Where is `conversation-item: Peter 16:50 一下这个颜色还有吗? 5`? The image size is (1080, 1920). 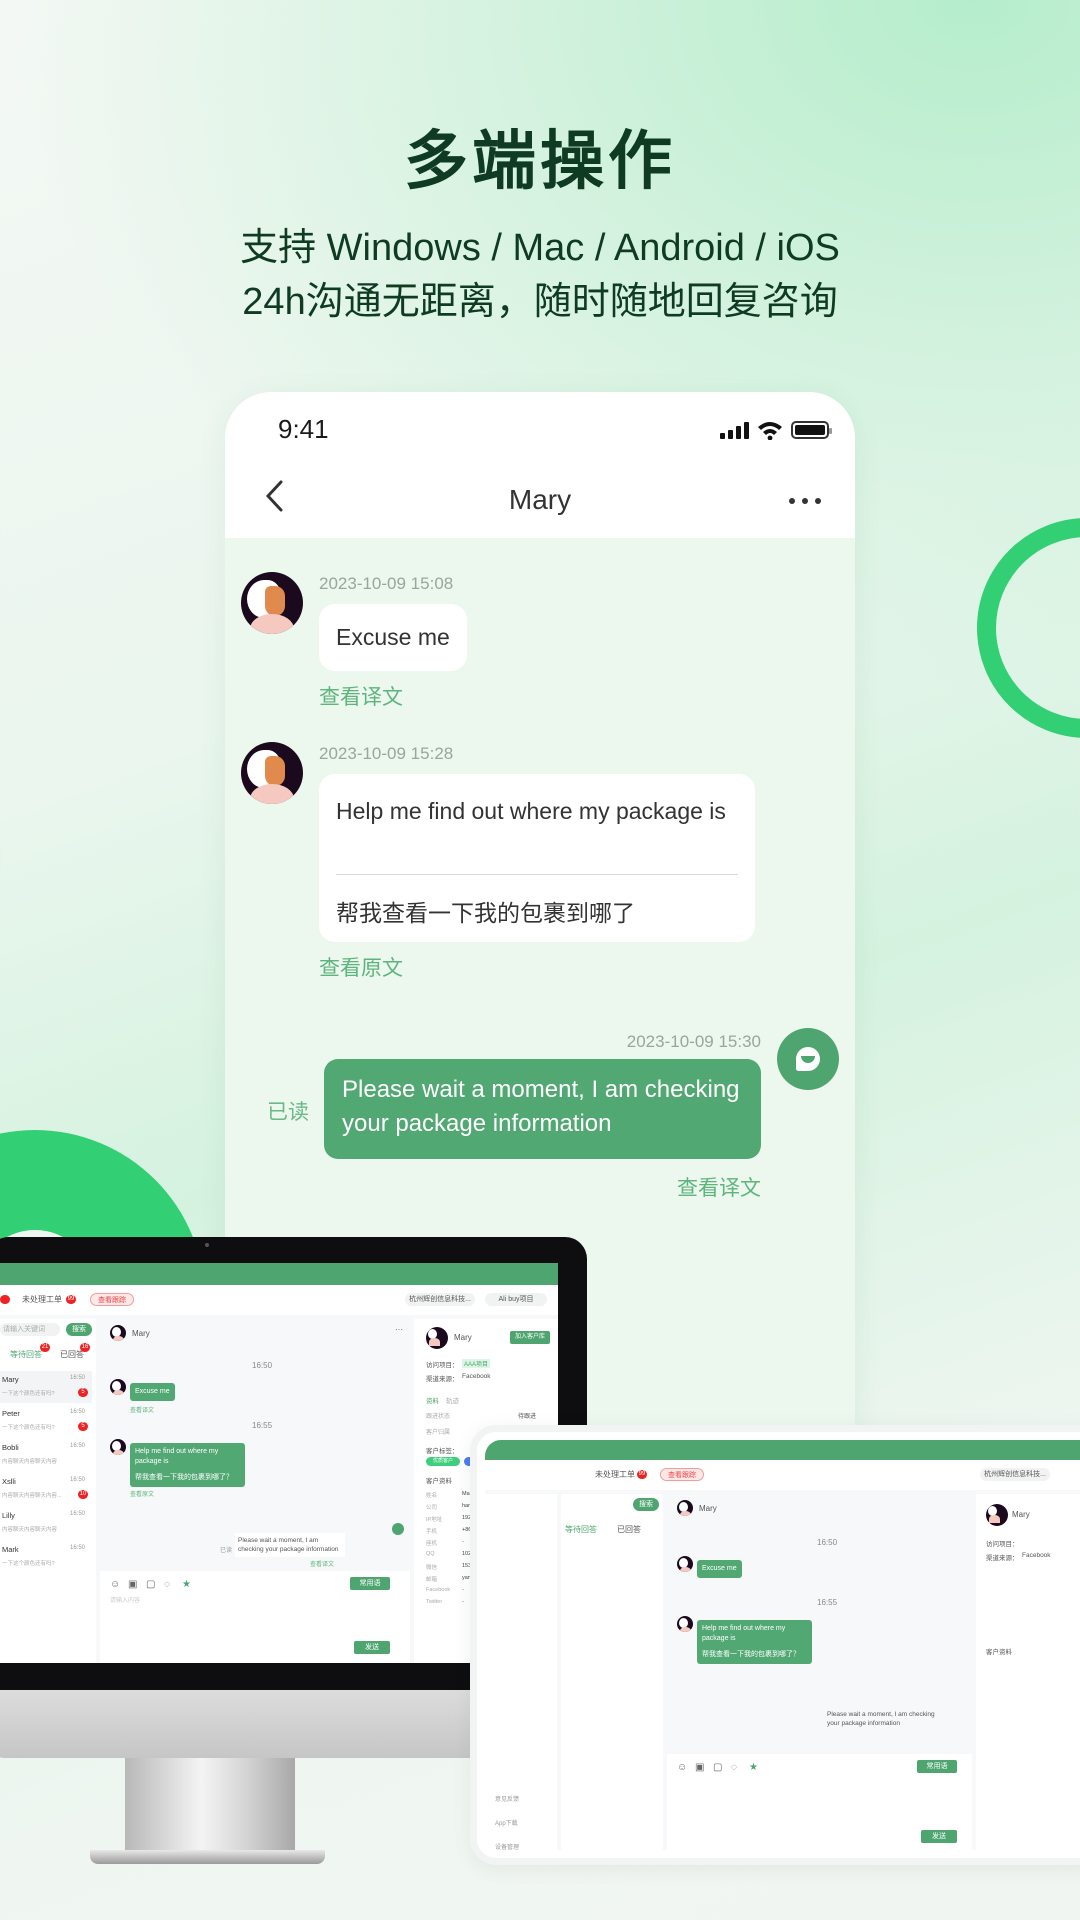 conversation-item: Peter 16:50 一下这个颜色还有吗? 5 is located at coordinates (46, 1421).